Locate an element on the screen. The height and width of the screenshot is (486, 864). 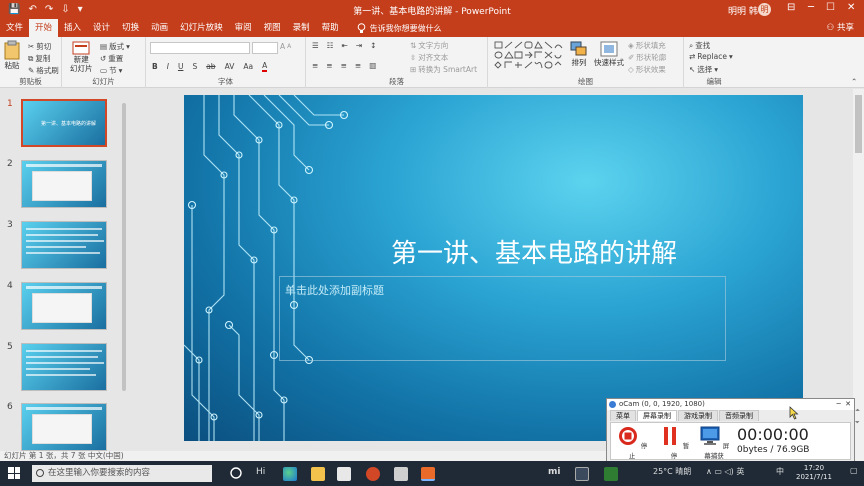
justify-icon: ≡ is located at coordinates (358, 65).